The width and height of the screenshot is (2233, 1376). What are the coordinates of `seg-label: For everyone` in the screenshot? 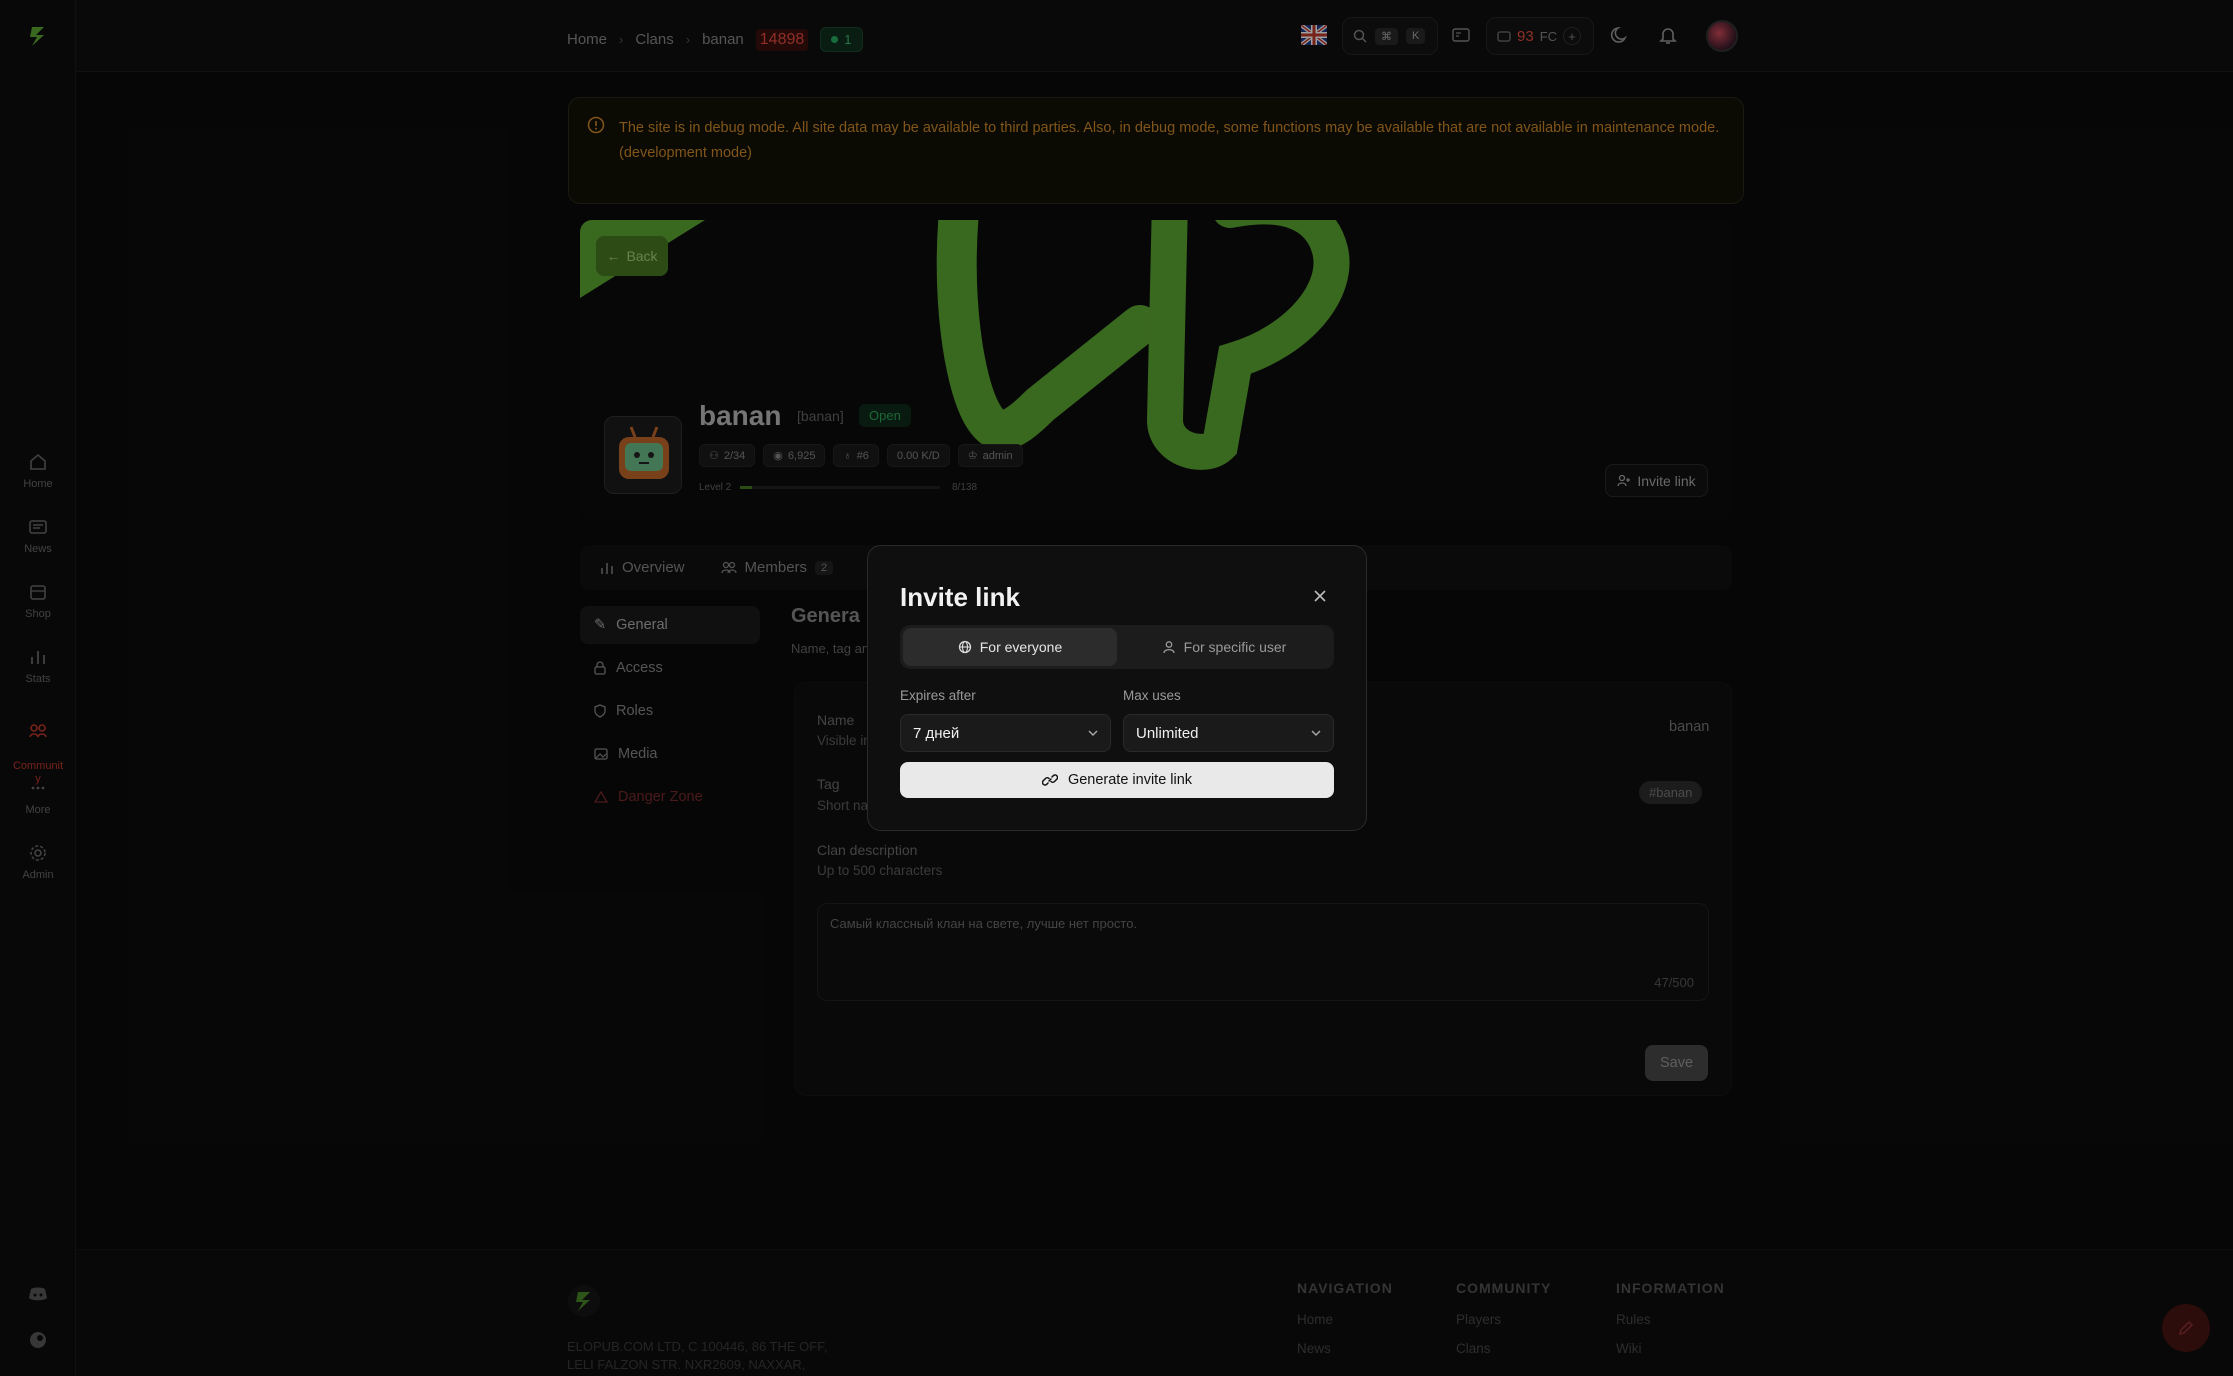 It's located at (1021, 647).